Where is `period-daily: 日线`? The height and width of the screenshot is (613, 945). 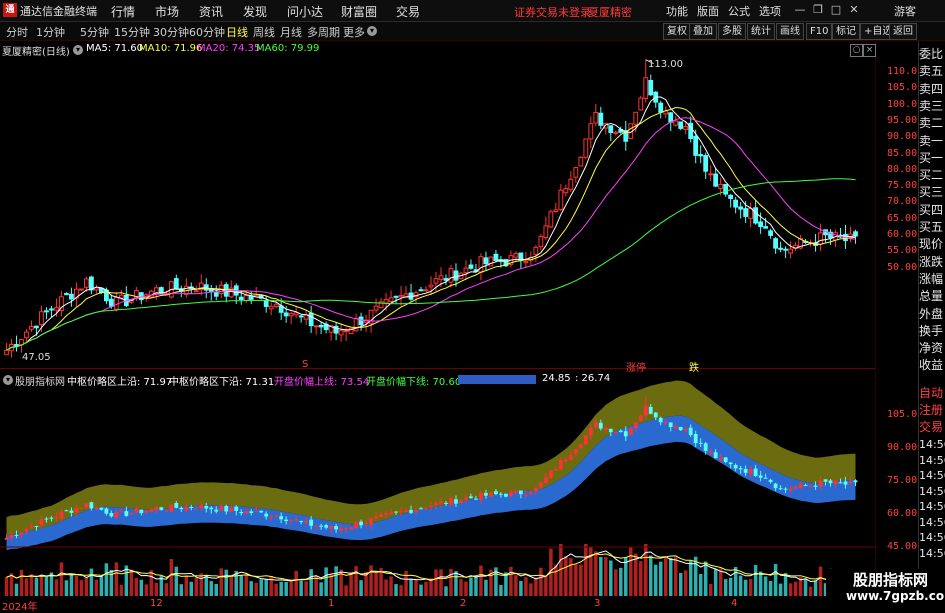 period-daily: 日线 is located at coordinates (237, 32).